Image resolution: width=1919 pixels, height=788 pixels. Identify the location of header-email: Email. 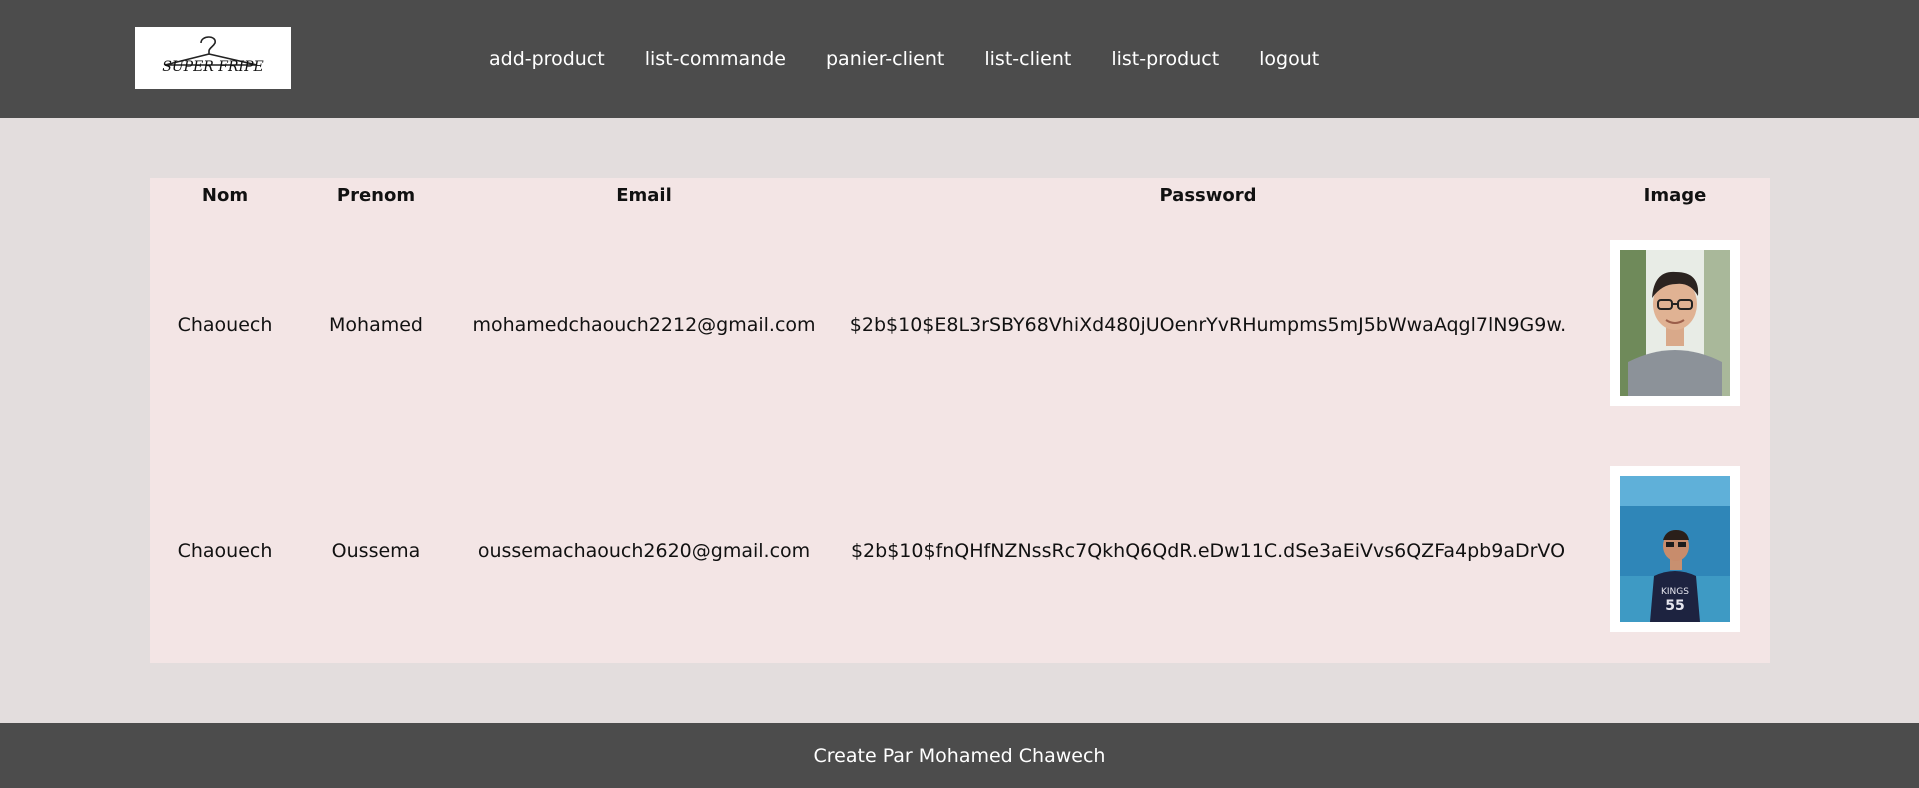
(644, 195).